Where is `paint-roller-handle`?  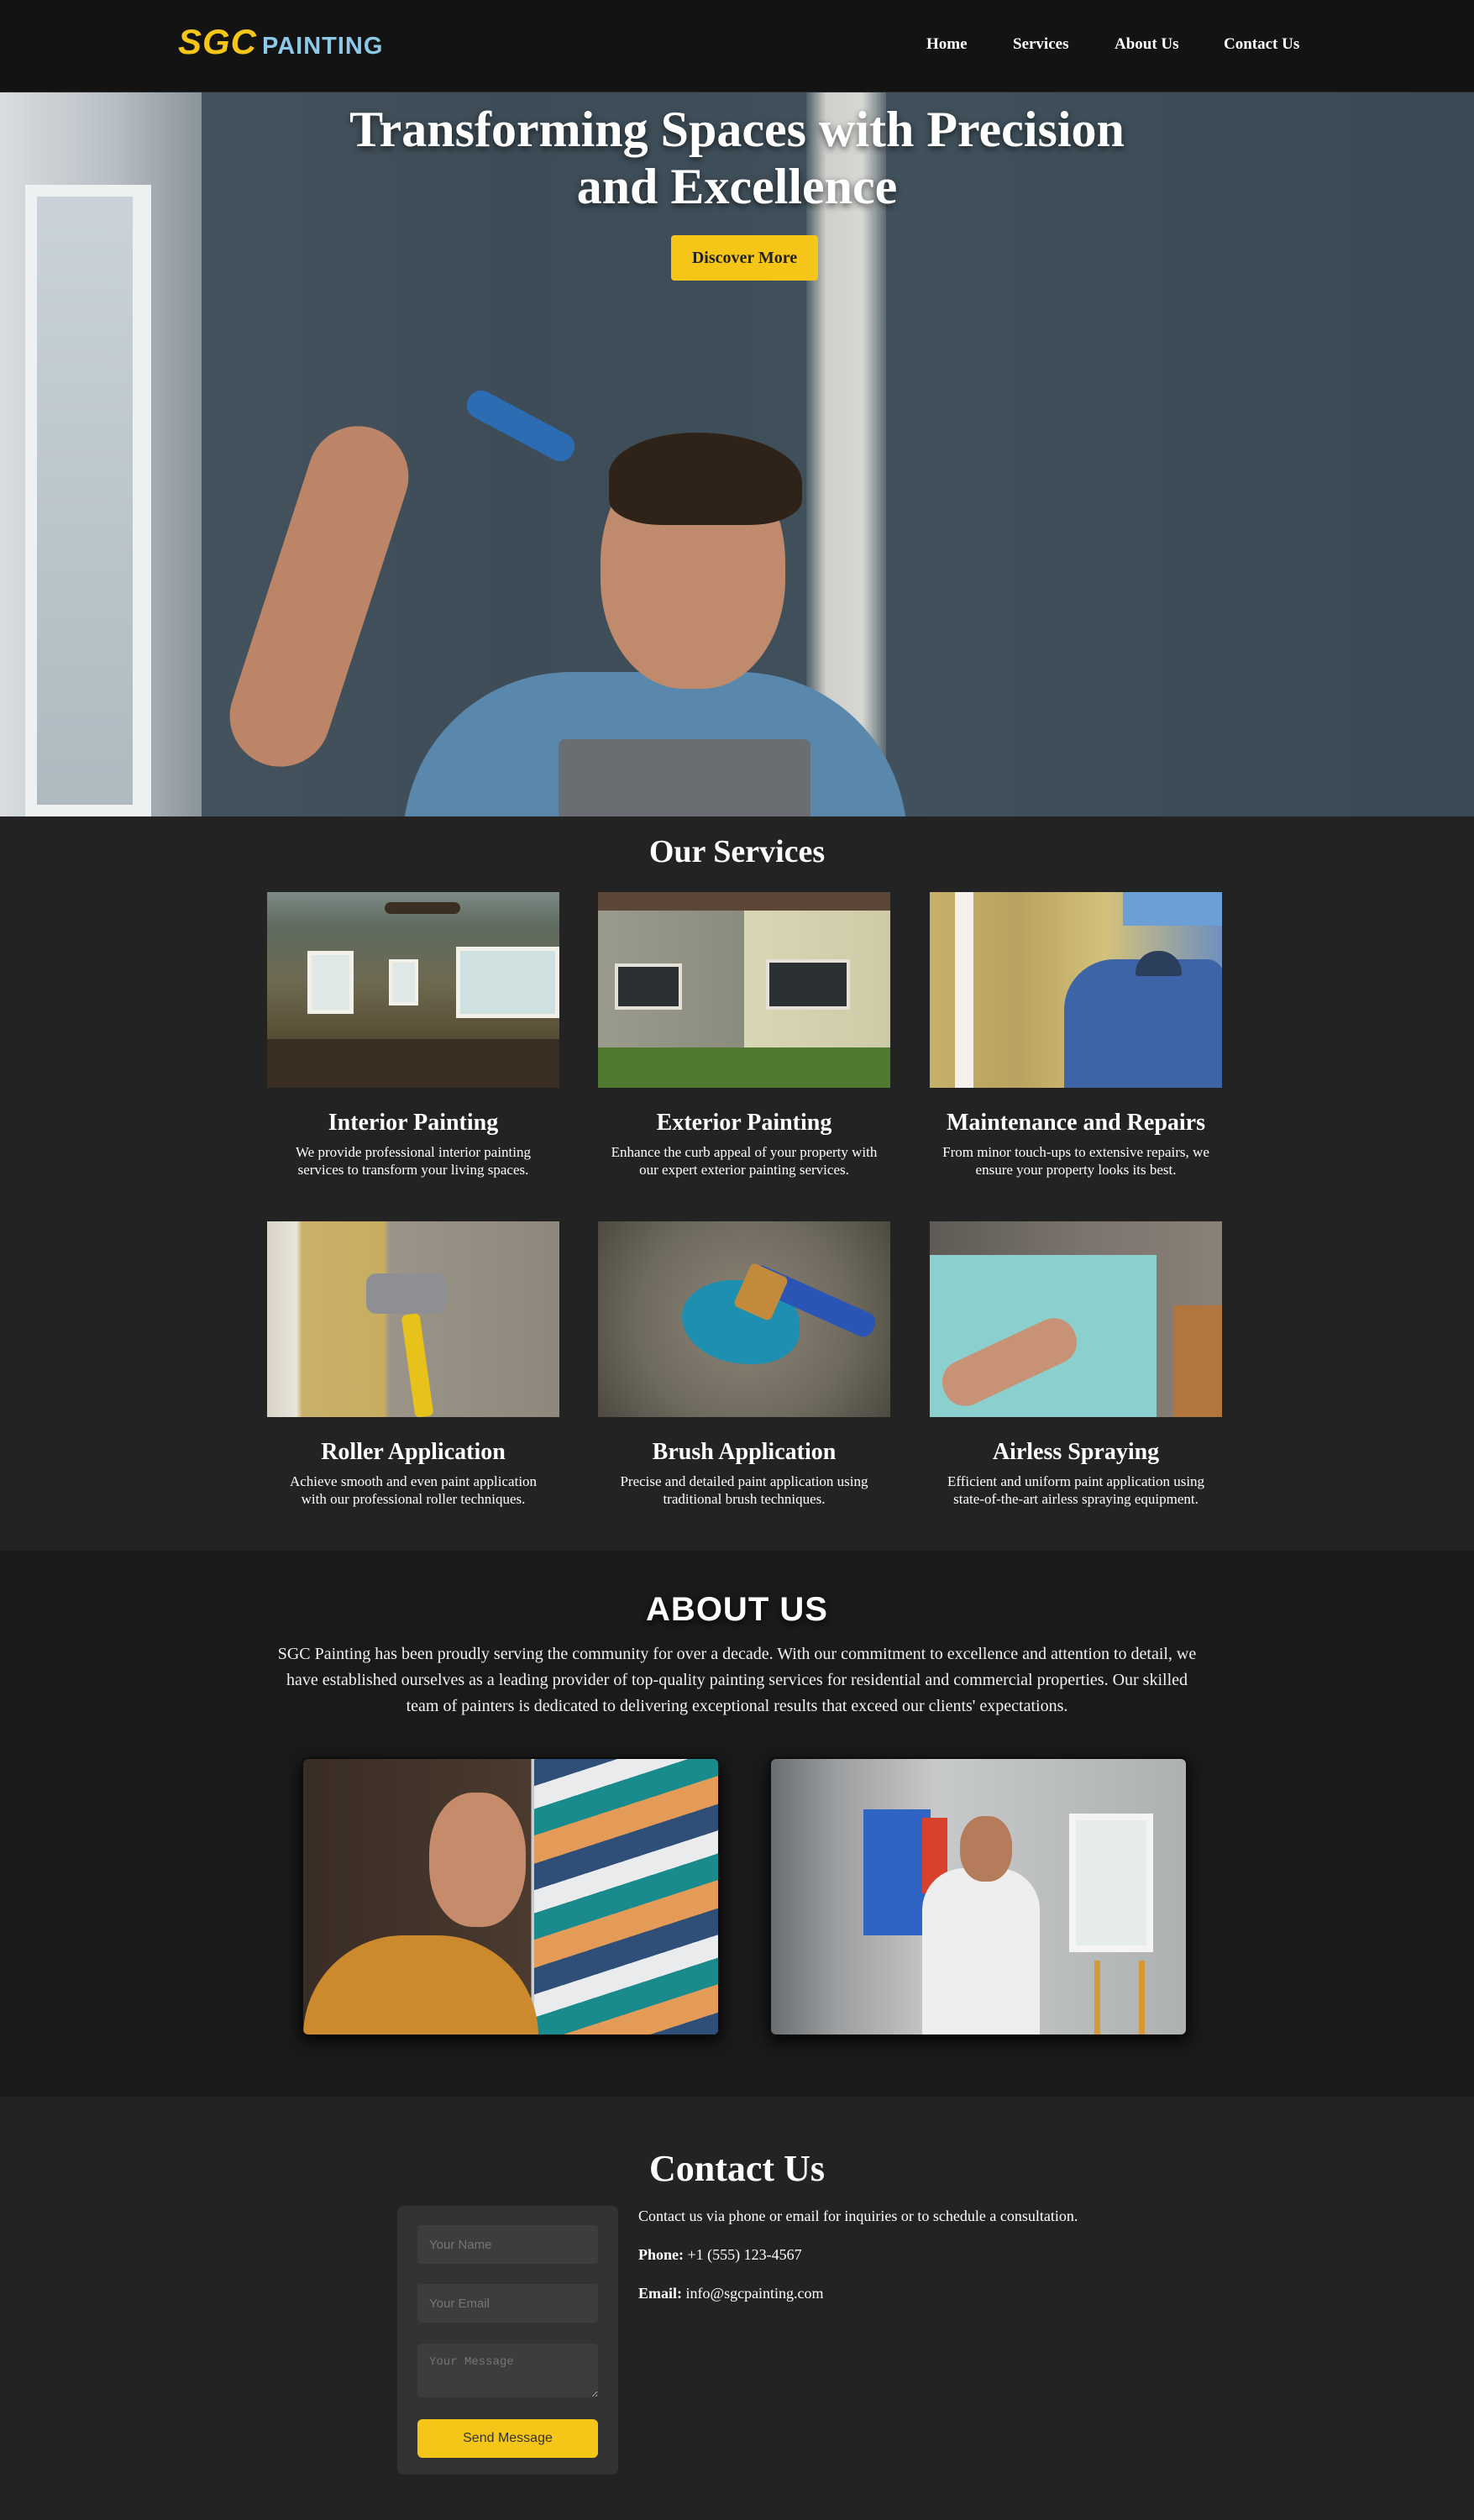 paint-roller-handle is located at coordinates (418, 1365).